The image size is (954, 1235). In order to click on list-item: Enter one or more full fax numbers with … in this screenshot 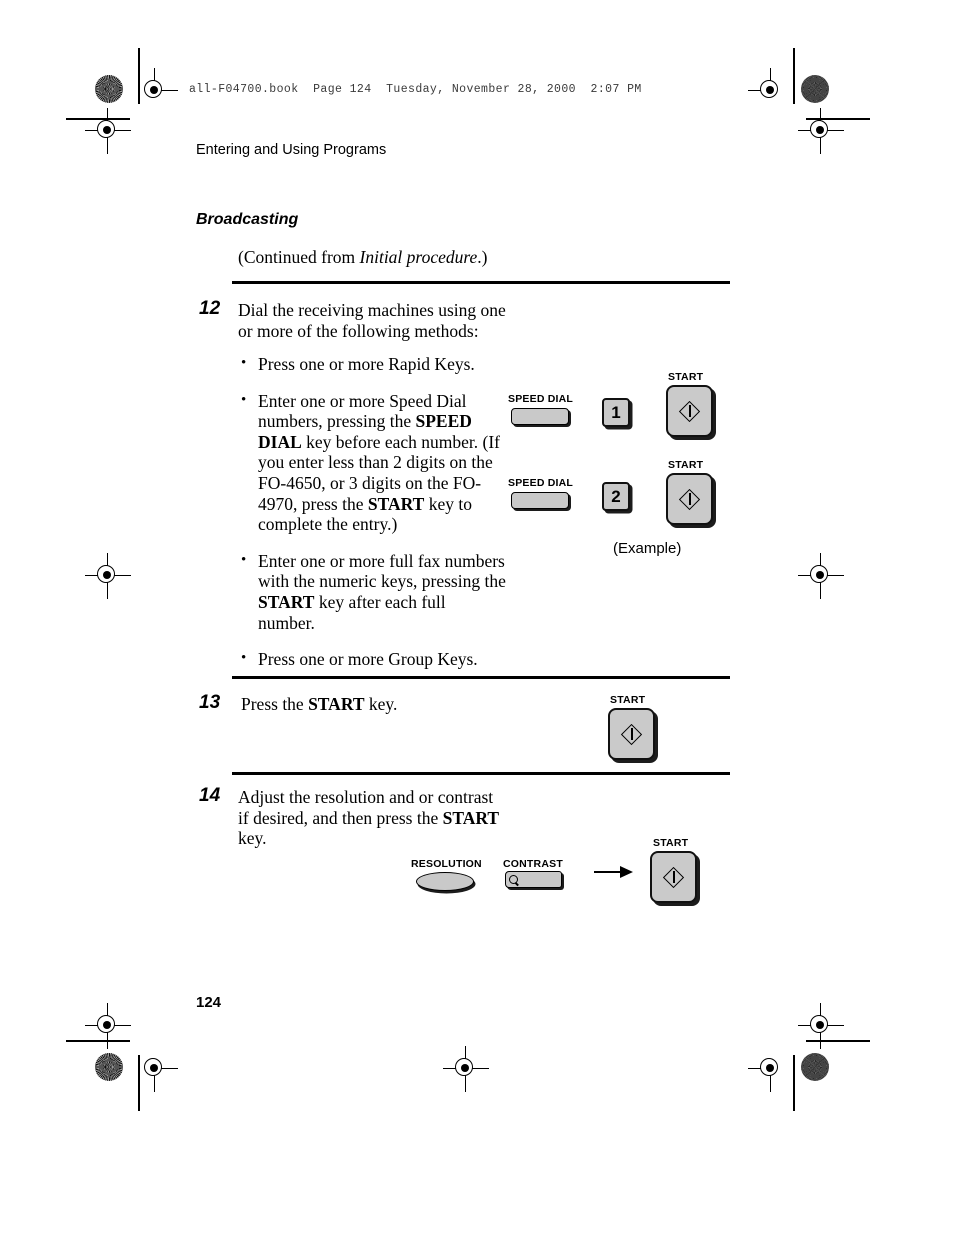, I will do `click(373, 591)`.